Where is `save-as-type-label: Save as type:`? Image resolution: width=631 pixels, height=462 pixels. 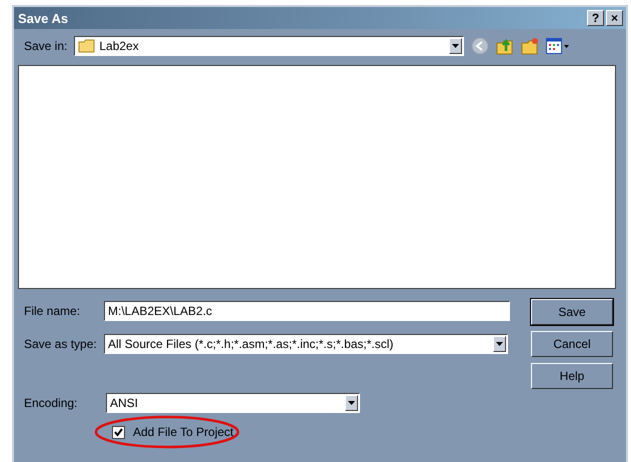 save-as-type-label: Save as type: is located at coordinates (60, 344).